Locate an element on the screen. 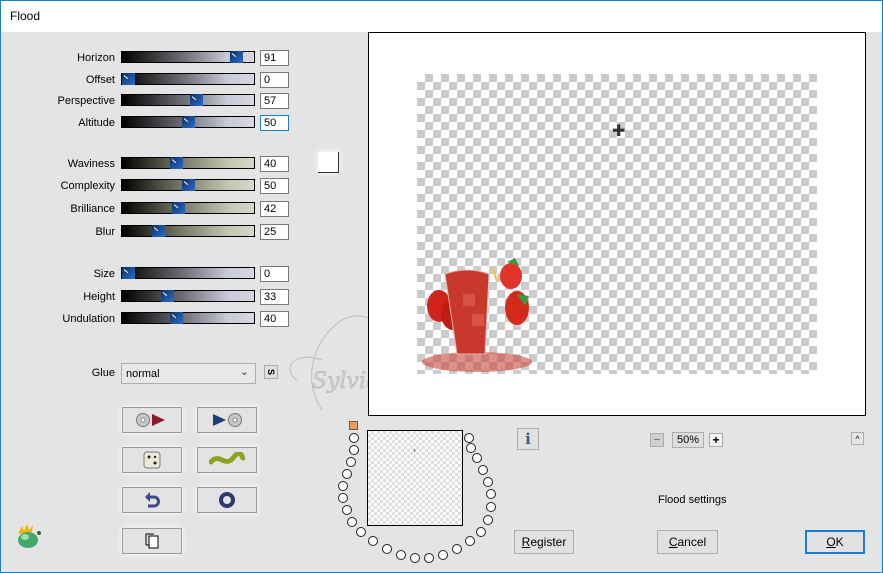 Image resolution: width=883 pixels, height=573 pixels. glue-value: normal is located at coordinates (143, 374).